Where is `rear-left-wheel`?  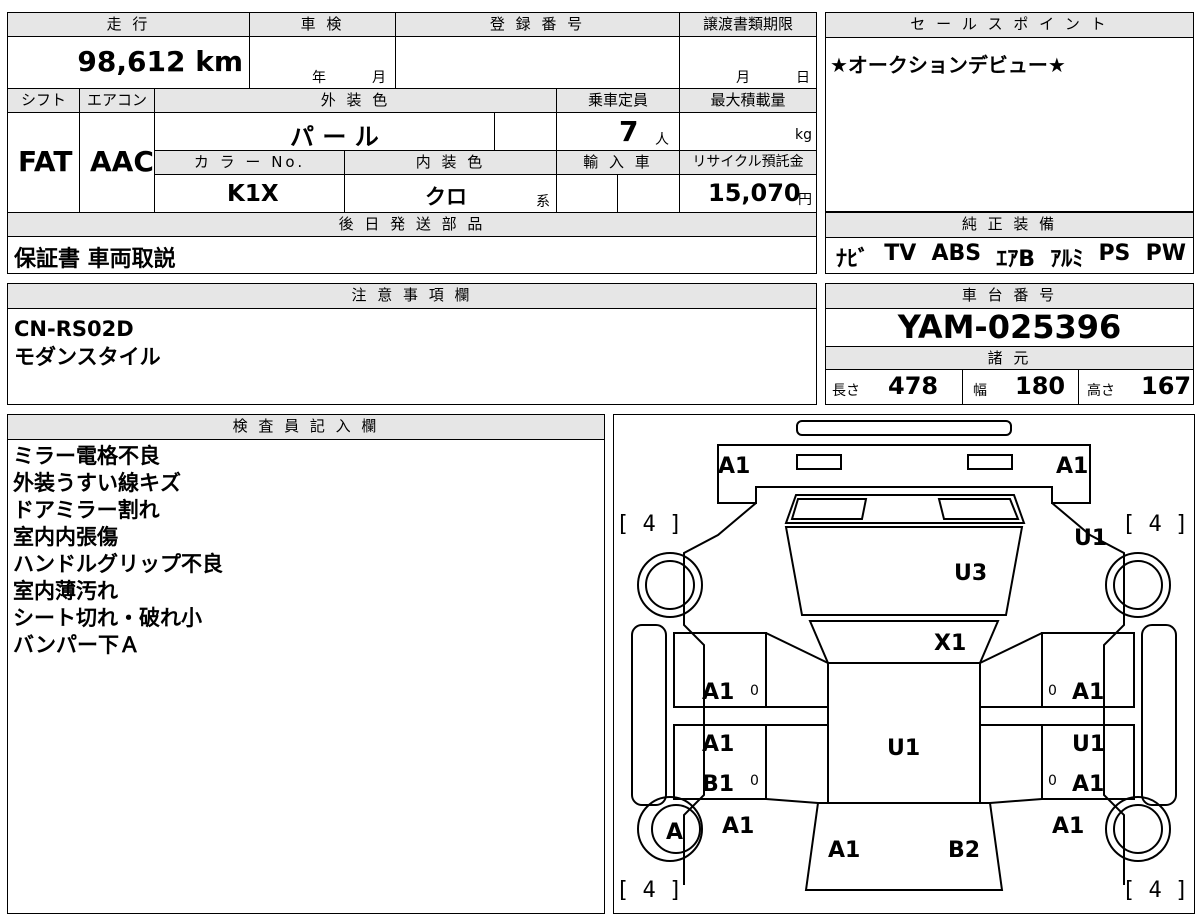
rear-left-wheel is located at coordinates (670, 585).